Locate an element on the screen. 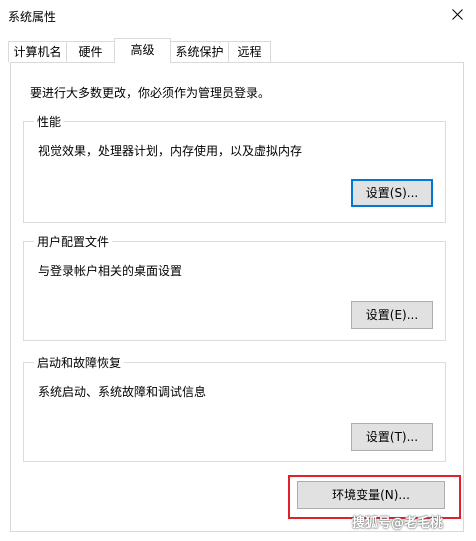 This screenshot has height=541, width=476. close-button is located at coordinates (458, 15).